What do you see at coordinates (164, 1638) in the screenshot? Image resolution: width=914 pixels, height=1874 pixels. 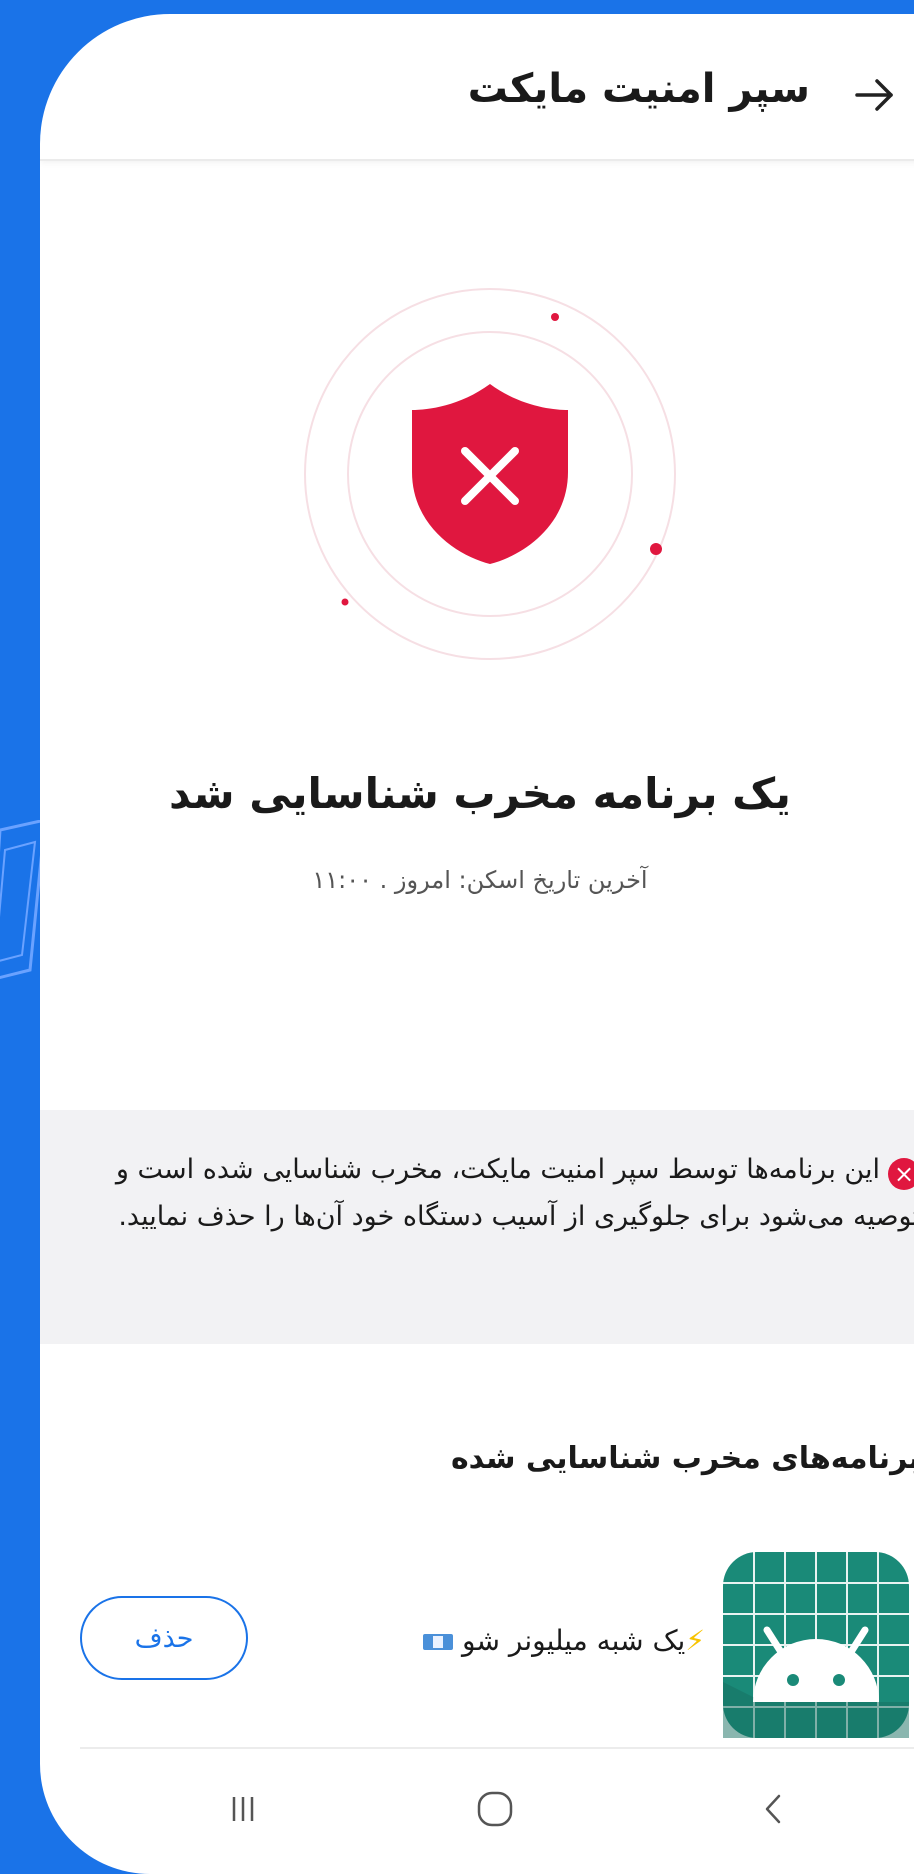 I see `delete-button: حذف` at bounding box center [164, 1638].